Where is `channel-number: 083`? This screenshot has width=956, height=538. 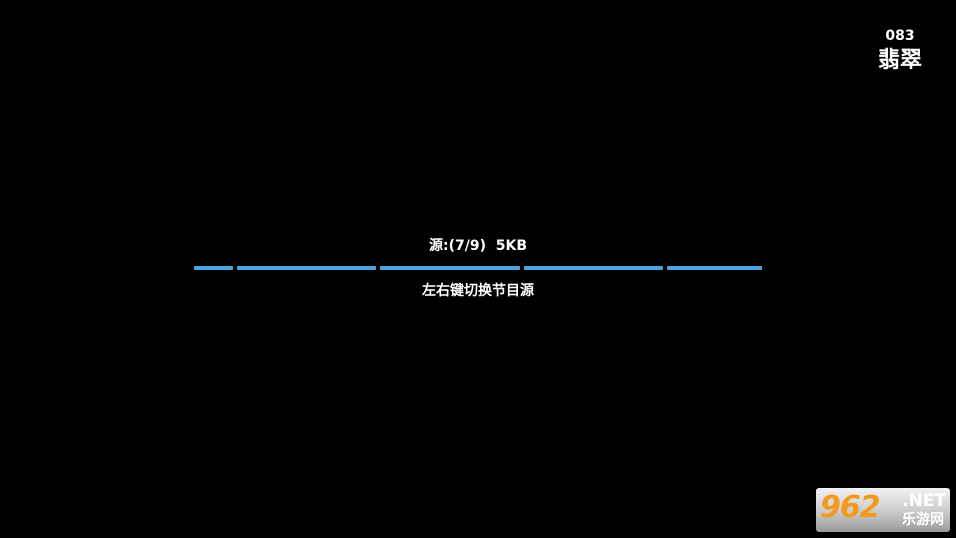 channel-number: 083 is located at coordinates (900, 36).